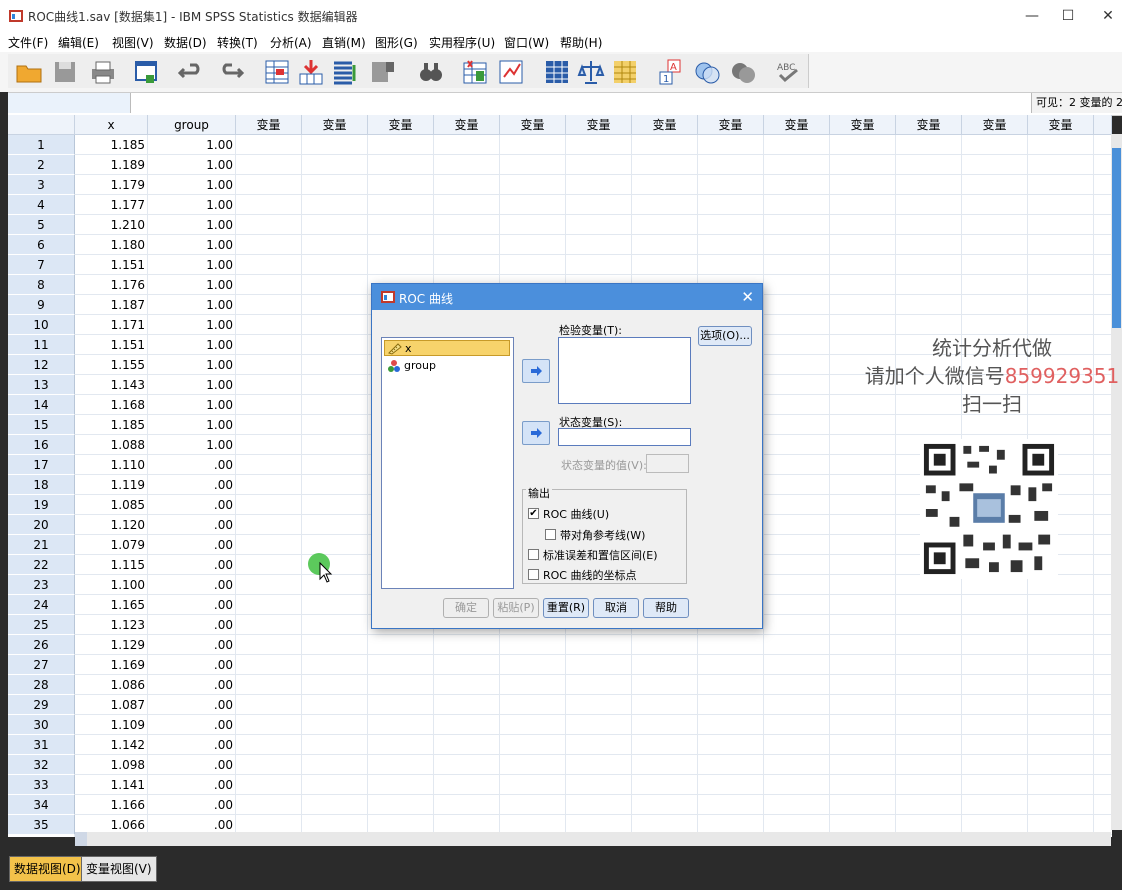 The width and height of the screenshot is (1122, 890). What do you see at coordinates (41, 585) in the screenshot?
I see `row-number: 23` at bounding box center [41, 585].